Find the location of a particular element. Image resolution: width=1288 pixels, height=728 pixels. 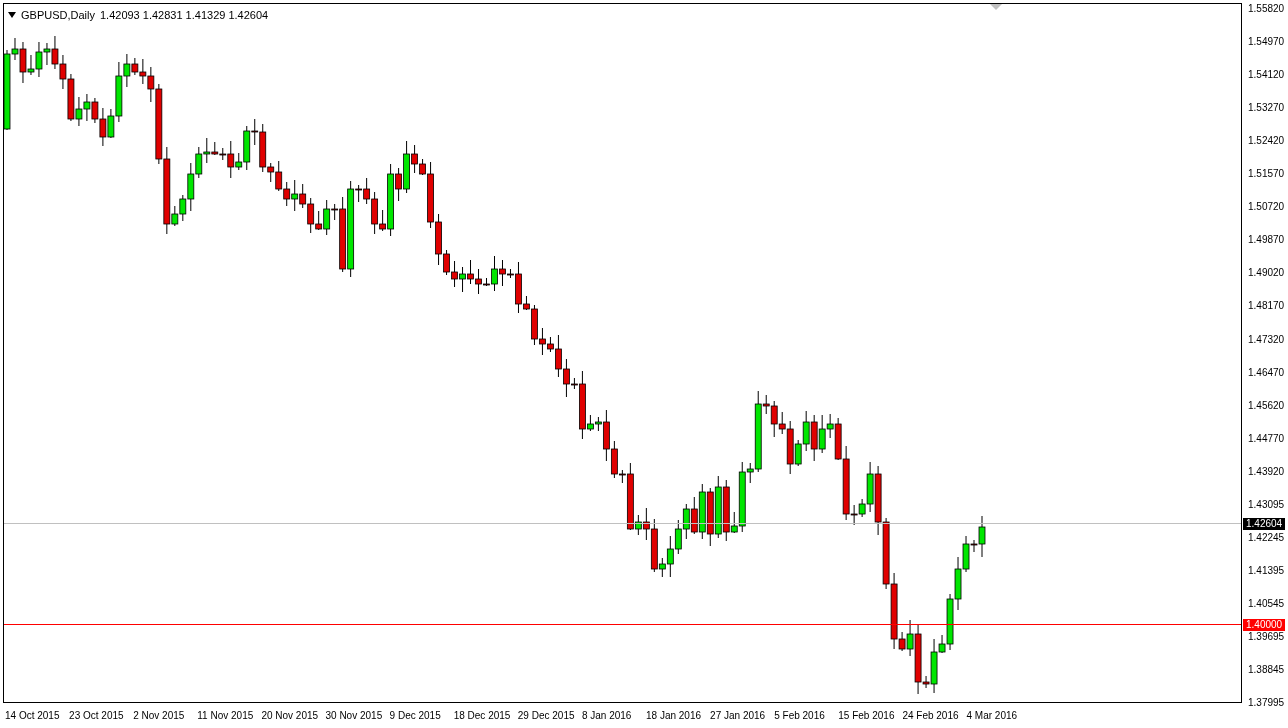

date-label: 27 Jan 2016 is located at coordinates (738, 716).